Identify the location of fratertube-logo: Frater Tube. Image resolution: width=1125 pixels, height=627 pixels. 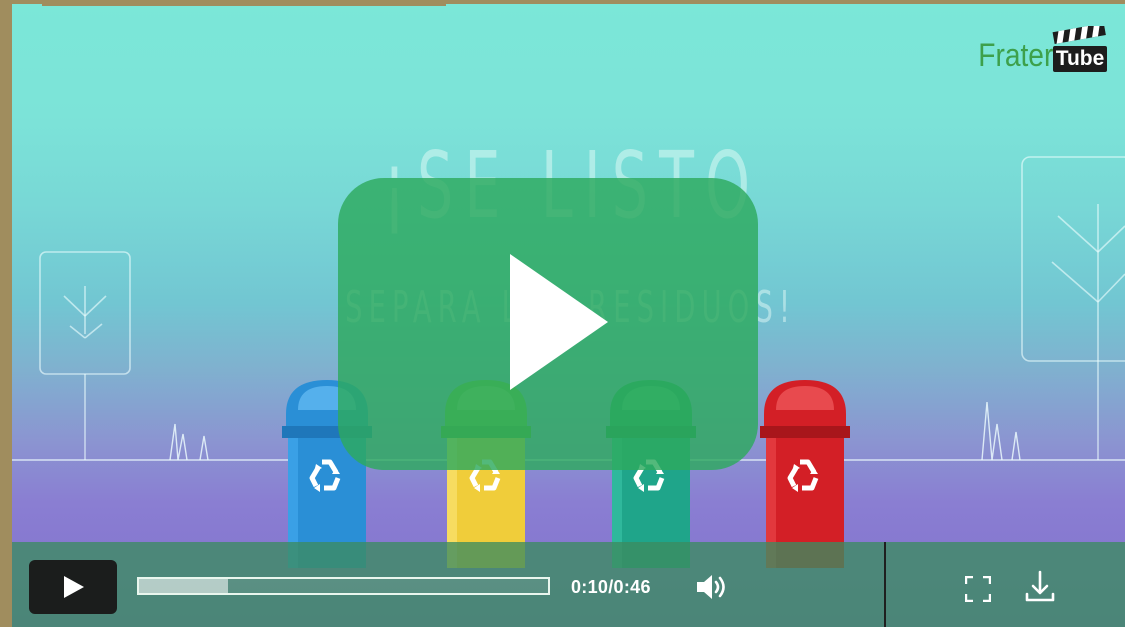
(1038, 50).